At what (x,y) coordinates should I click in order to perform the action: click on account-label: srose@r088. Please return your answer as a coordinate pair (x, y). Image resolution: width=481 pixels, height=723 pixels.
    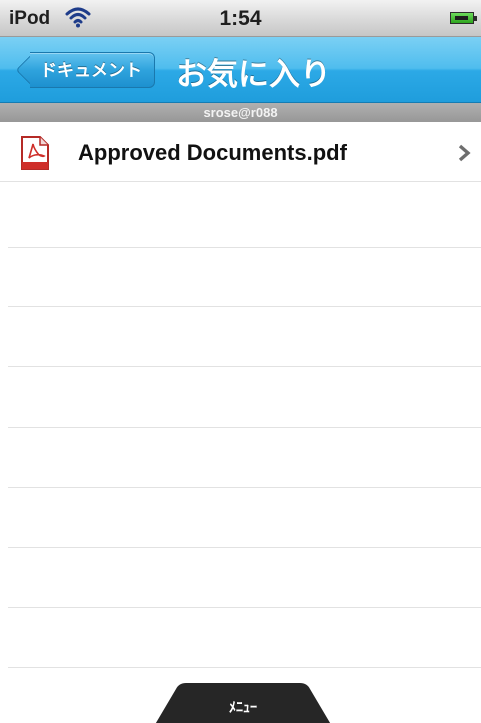
    Looking at the image, I should click on (240, 112).